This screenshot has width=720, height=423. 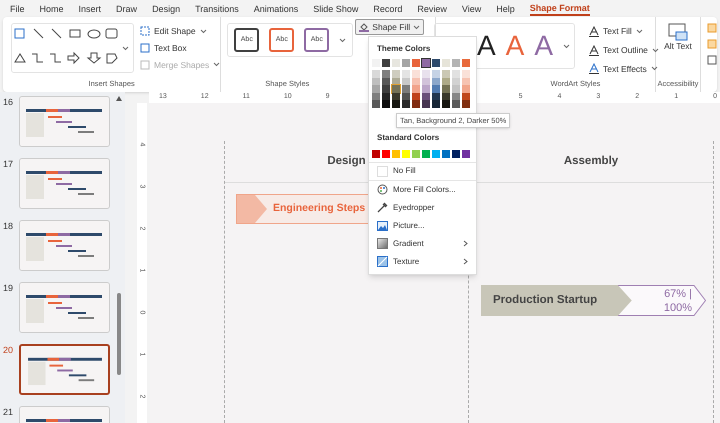 I want to click on slide-number: 17, so click(x=8, y=164).